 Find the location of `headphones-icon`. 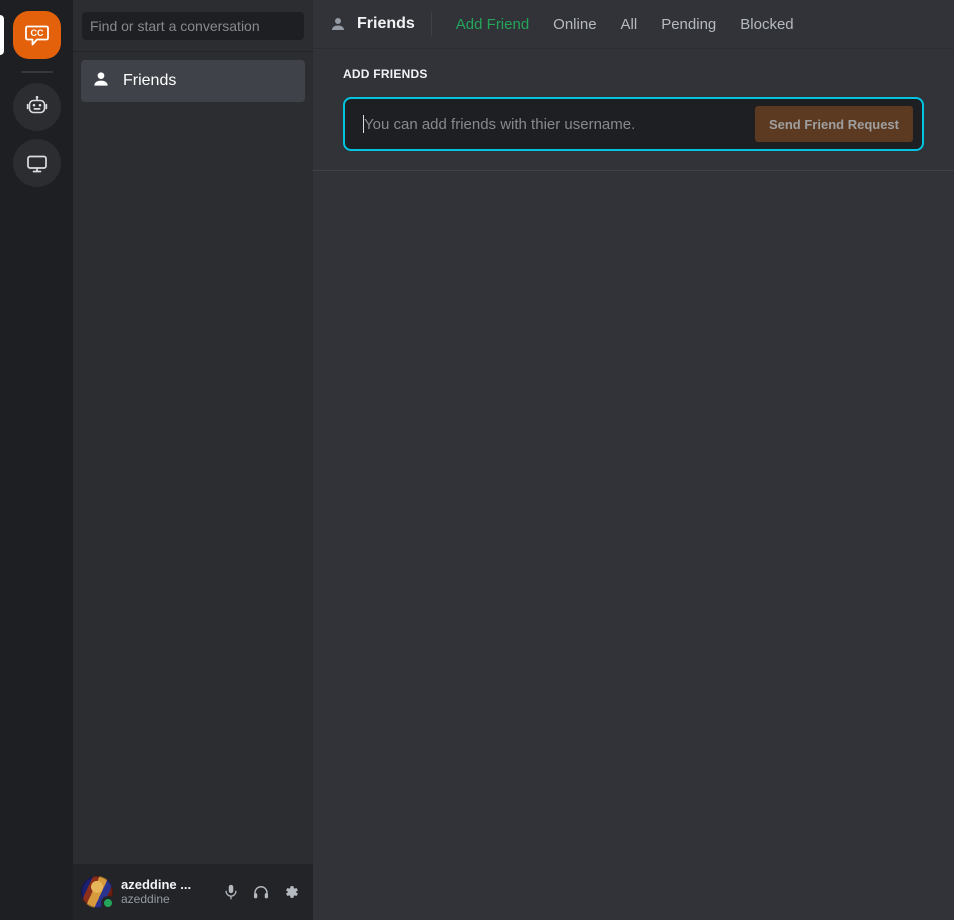

headphones-icon is located at coordinates (261, 892).